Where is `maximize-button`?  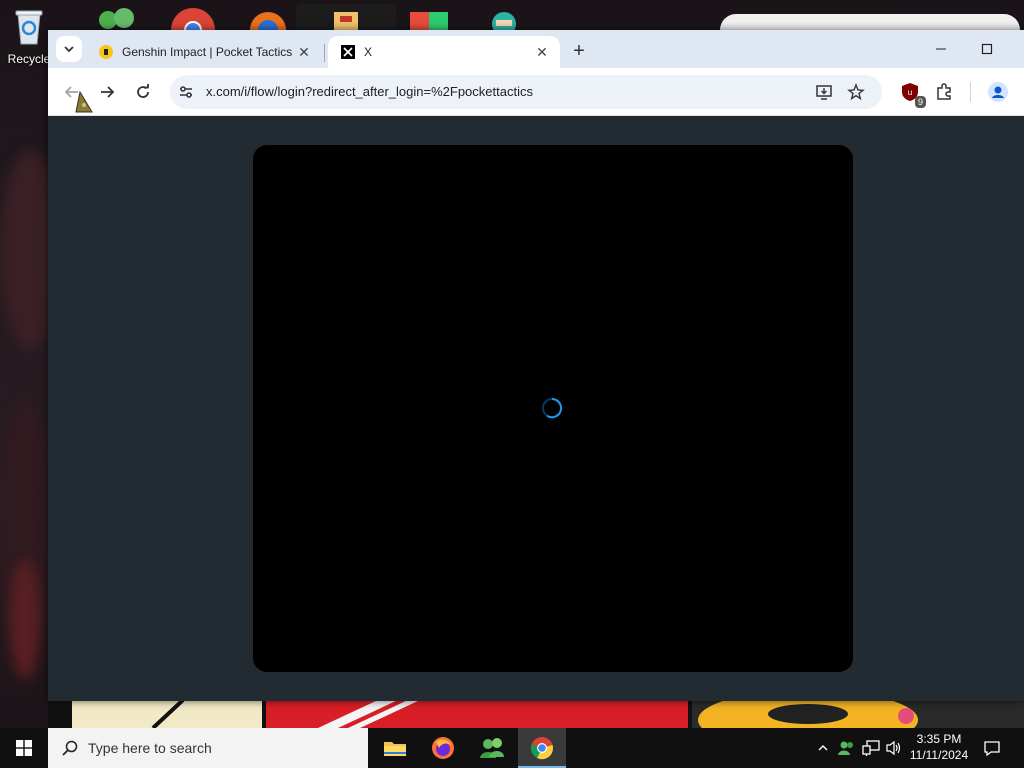
maximize-button is located at coordinates (987, 49).